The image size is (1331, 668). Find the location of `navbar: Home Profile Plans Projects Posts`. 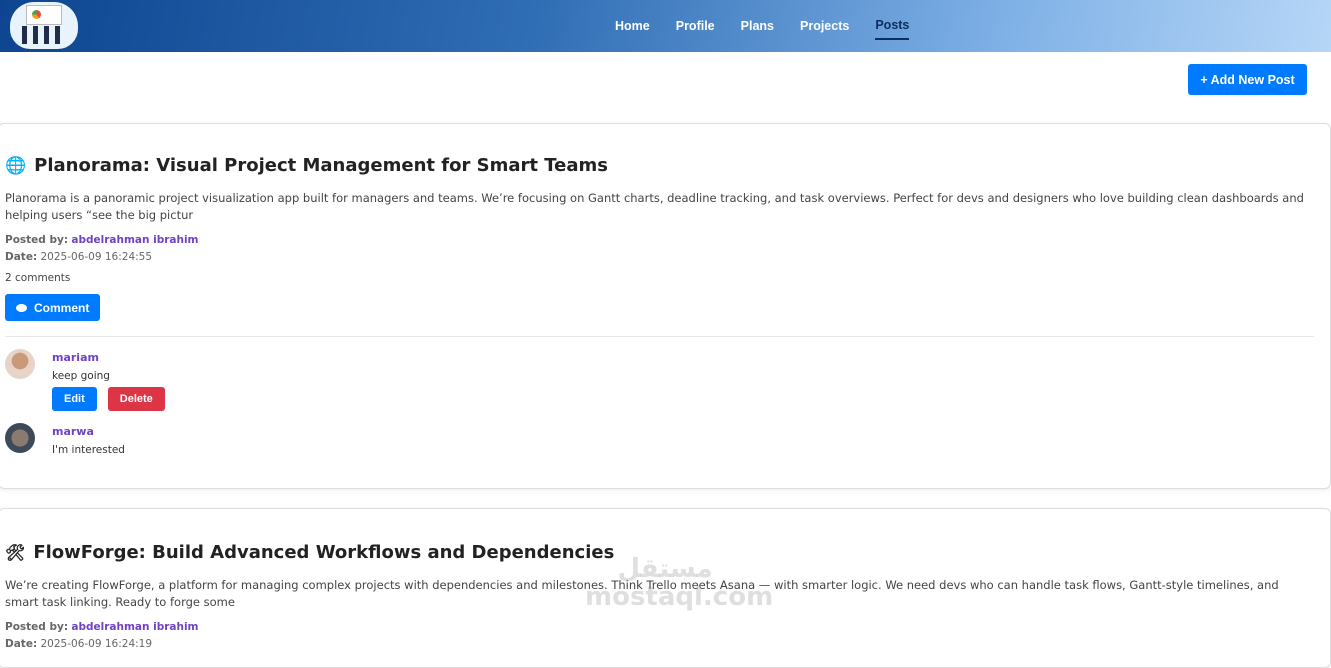

navbar: Home Profile Plans Projects Posts is located at coordinates (665, 26).